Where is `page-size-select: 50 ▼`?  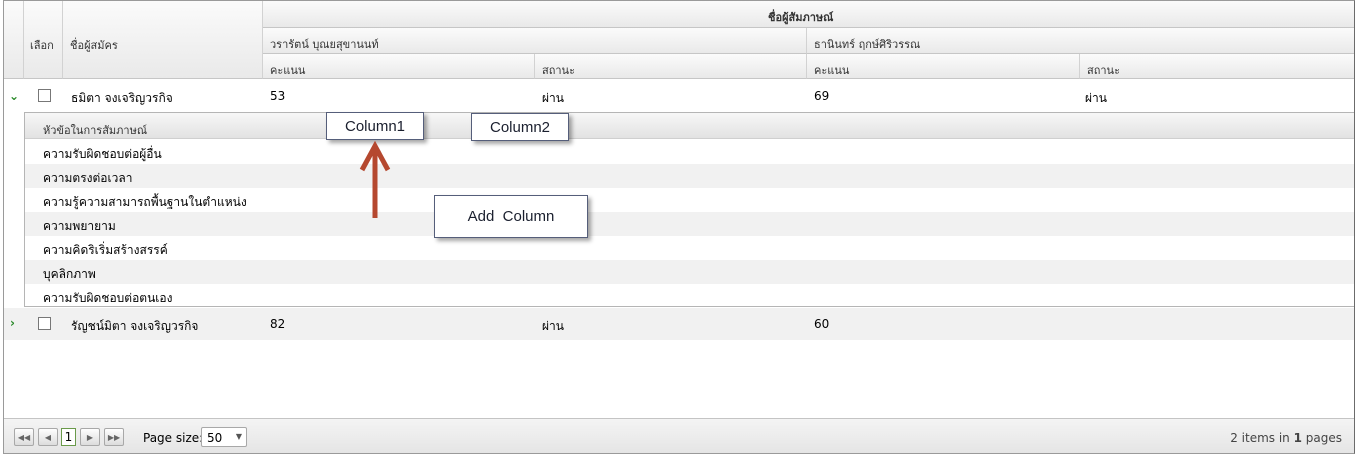
page-size-select: 50 ▼ is located at coordinates (224, 437).